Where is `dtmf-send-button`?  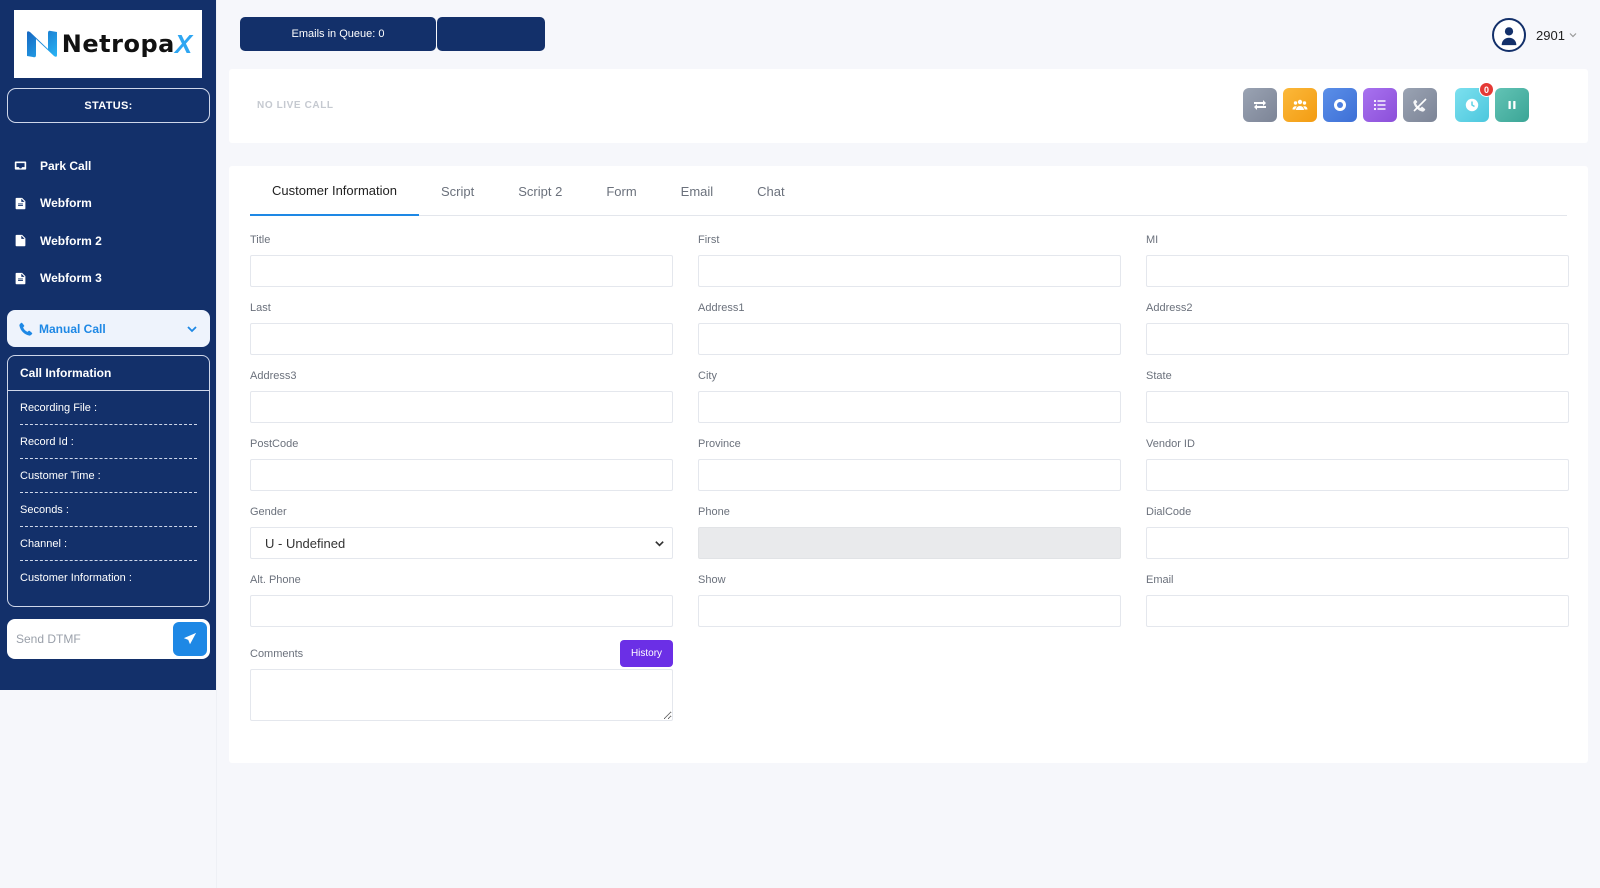
dtmf-send-button is located at coordinates (190, 639).